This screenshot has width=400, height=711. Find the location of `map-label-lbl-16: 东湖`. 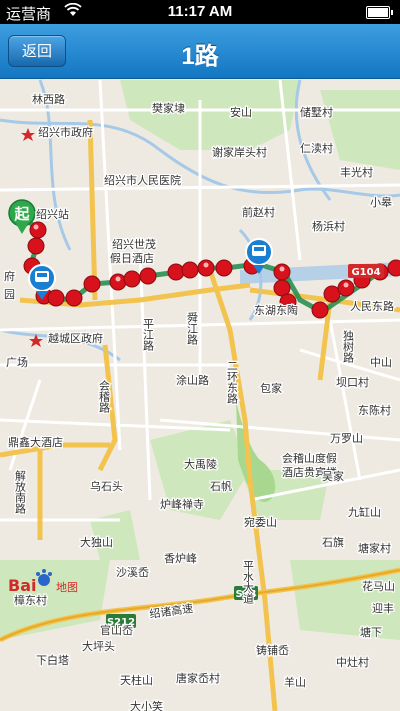

map-label-lbl-16: 东湖 is located at coordinates (265, 310).